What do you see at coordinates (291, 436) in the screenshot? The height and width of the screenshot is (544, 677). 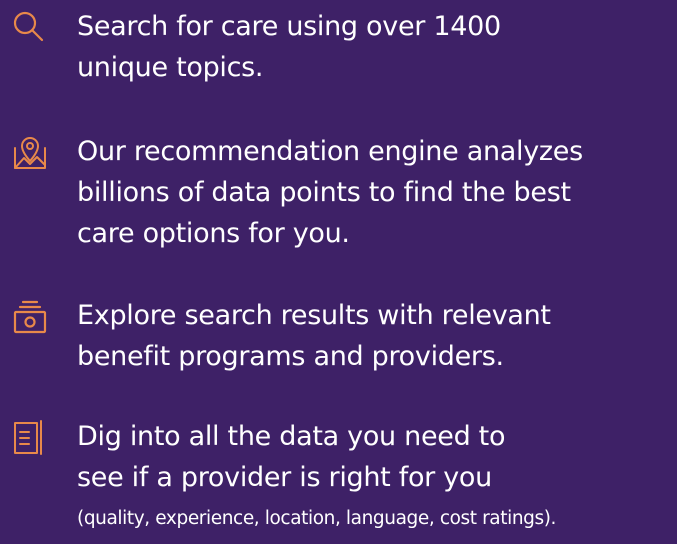 I see `feature-text-line: Dig into all the data you need to` at bounding box center [291, 436].